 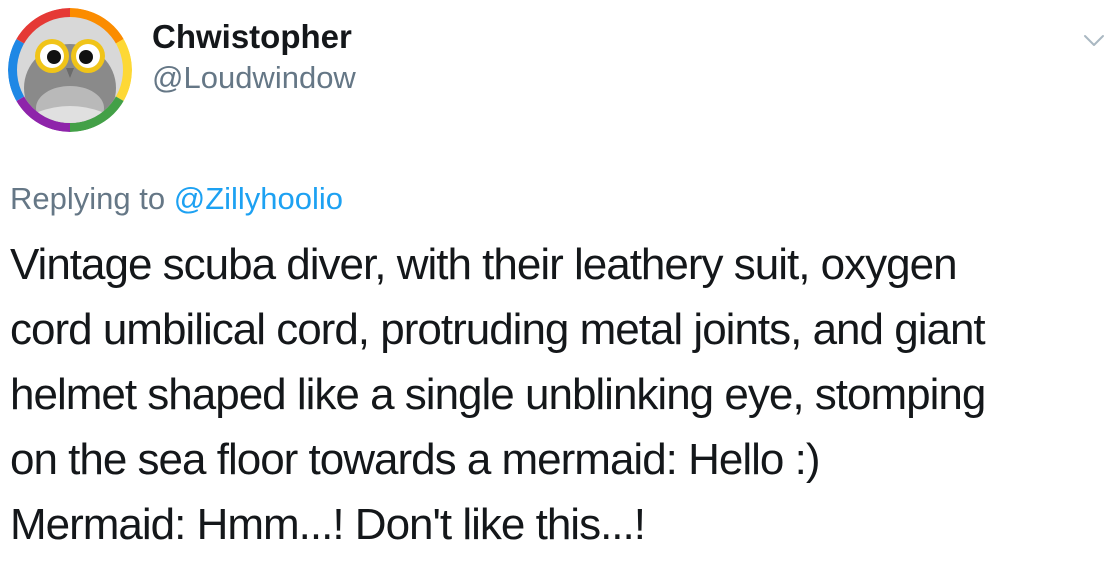 I want to click on display-name: Chwistopher, so click(x=252, y=37).